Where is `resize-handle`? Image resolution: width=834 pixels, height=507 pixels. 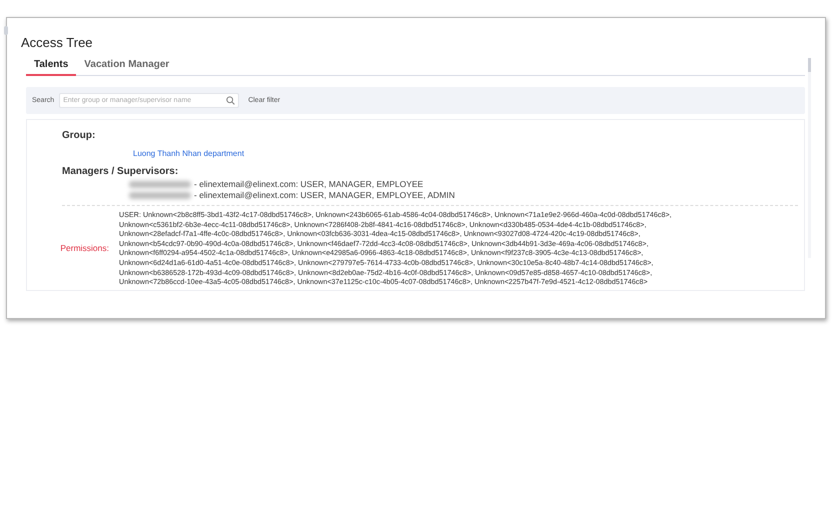 resize-handle is located at coordinates (6, 30).